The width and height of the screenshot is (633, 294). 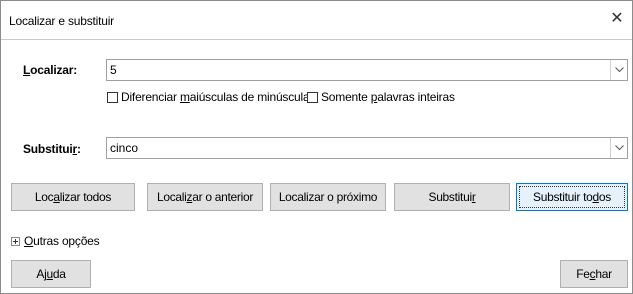 I want to click on title-bar: Localizar e substituir ✕, so click(x=316, y=20).